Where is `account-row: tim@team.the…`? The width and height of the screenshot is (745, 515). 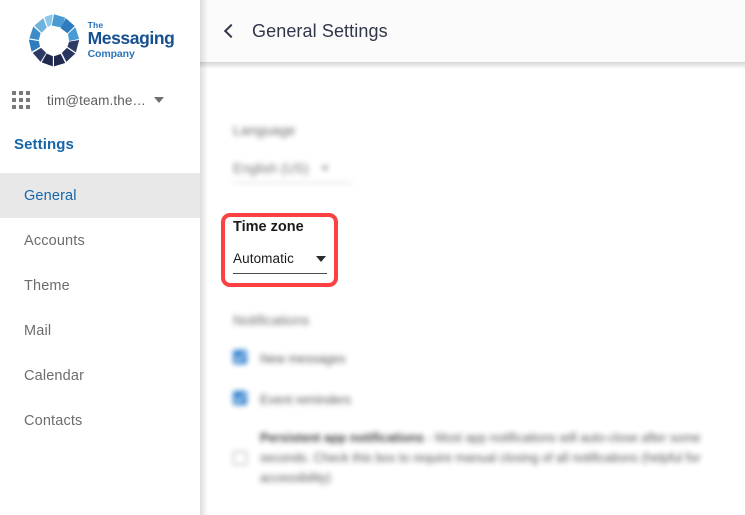 account-row: tim@team.the… is located at coordinates (100, 100).